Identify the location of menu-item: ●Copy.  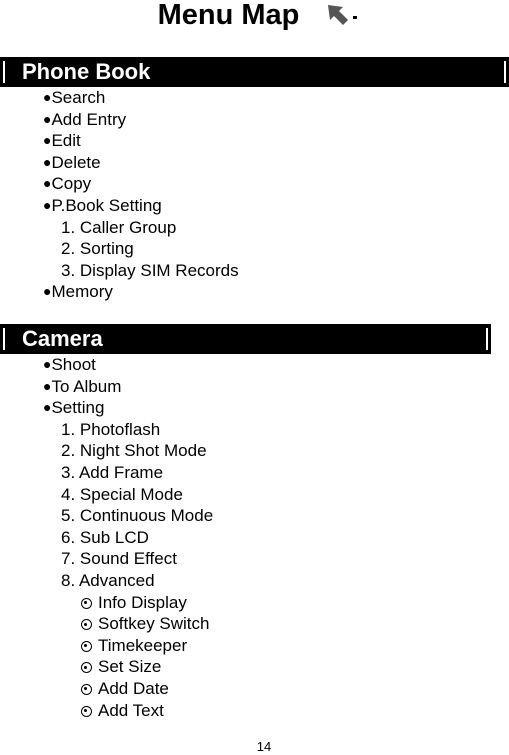
(67, 184).